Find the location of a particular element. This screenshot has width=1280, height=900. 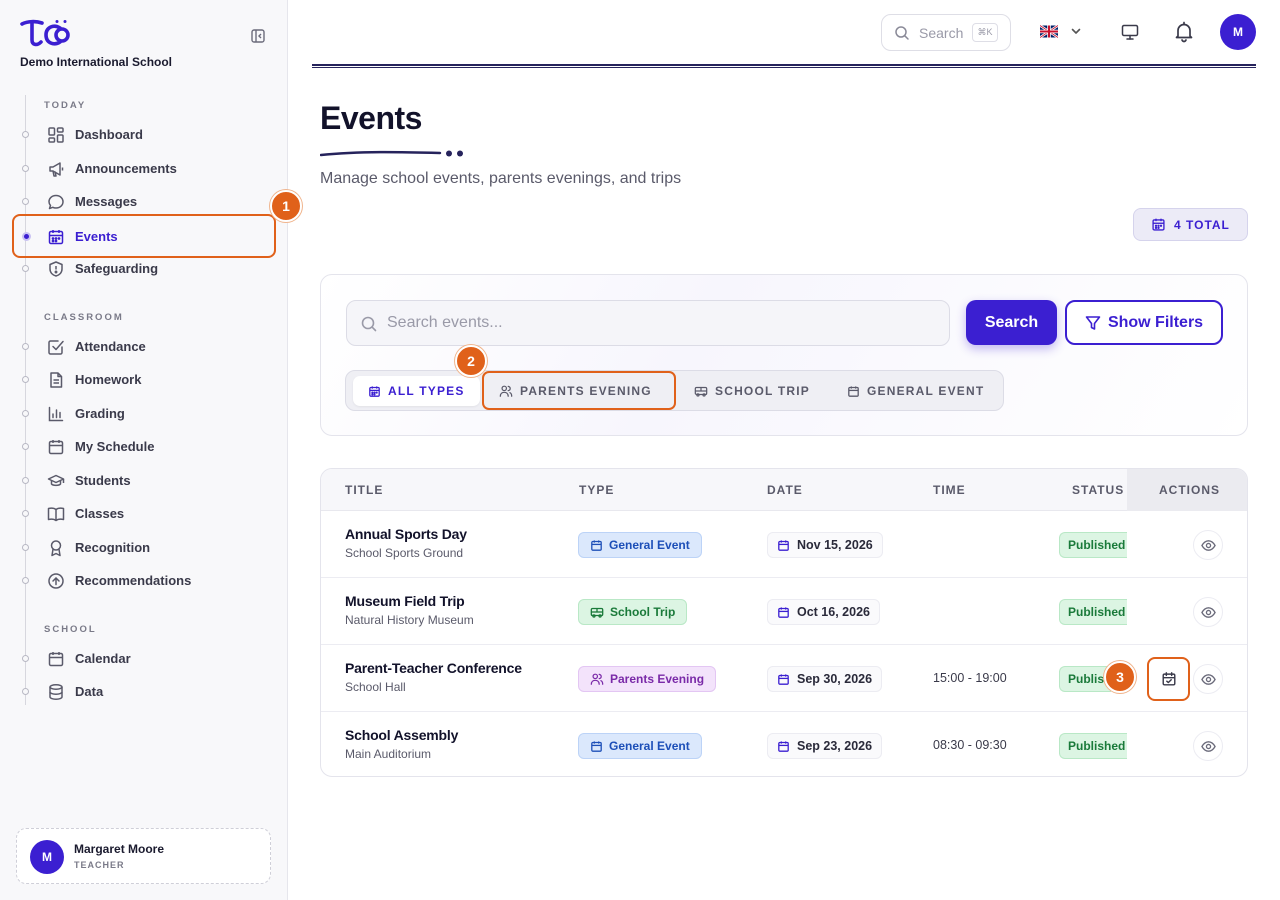

event-title: Parent-Teacher Conference is located at coordinates (433, 668).